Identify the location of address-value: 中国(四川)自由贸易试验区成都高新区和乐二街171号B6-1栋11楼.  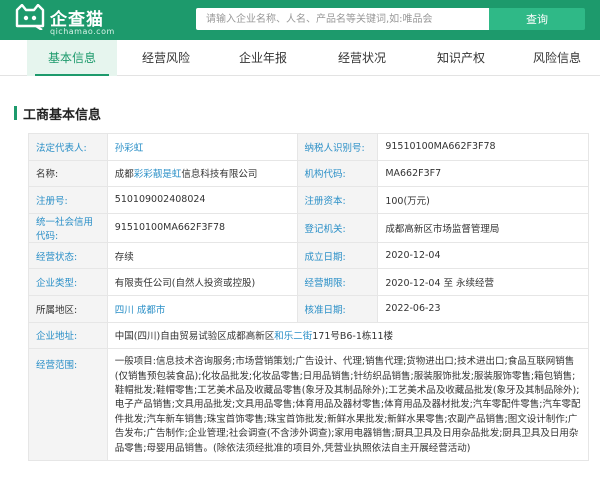
(348, 335).